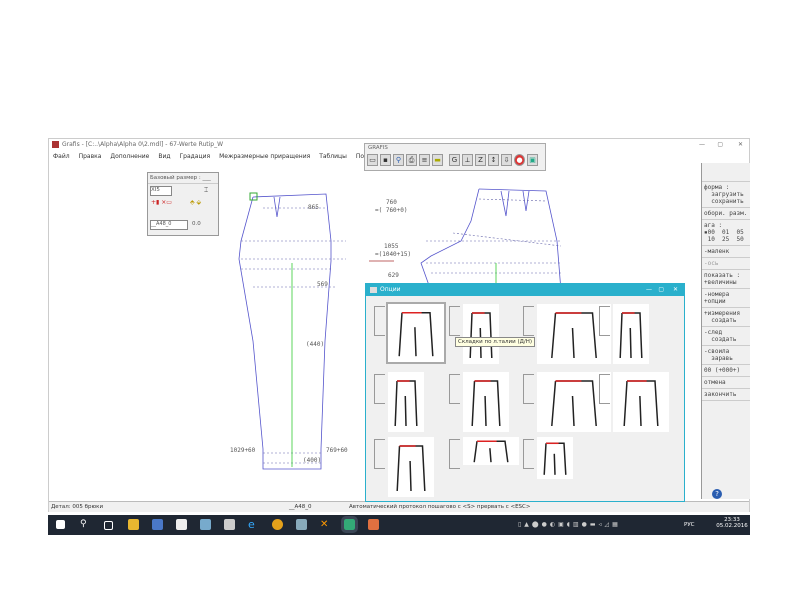 This screenshot has width=800, height=600. What do you see at coordinates (229, 524) in the screenshot?
I see `photos-icon` at bounding box center [229, 524].